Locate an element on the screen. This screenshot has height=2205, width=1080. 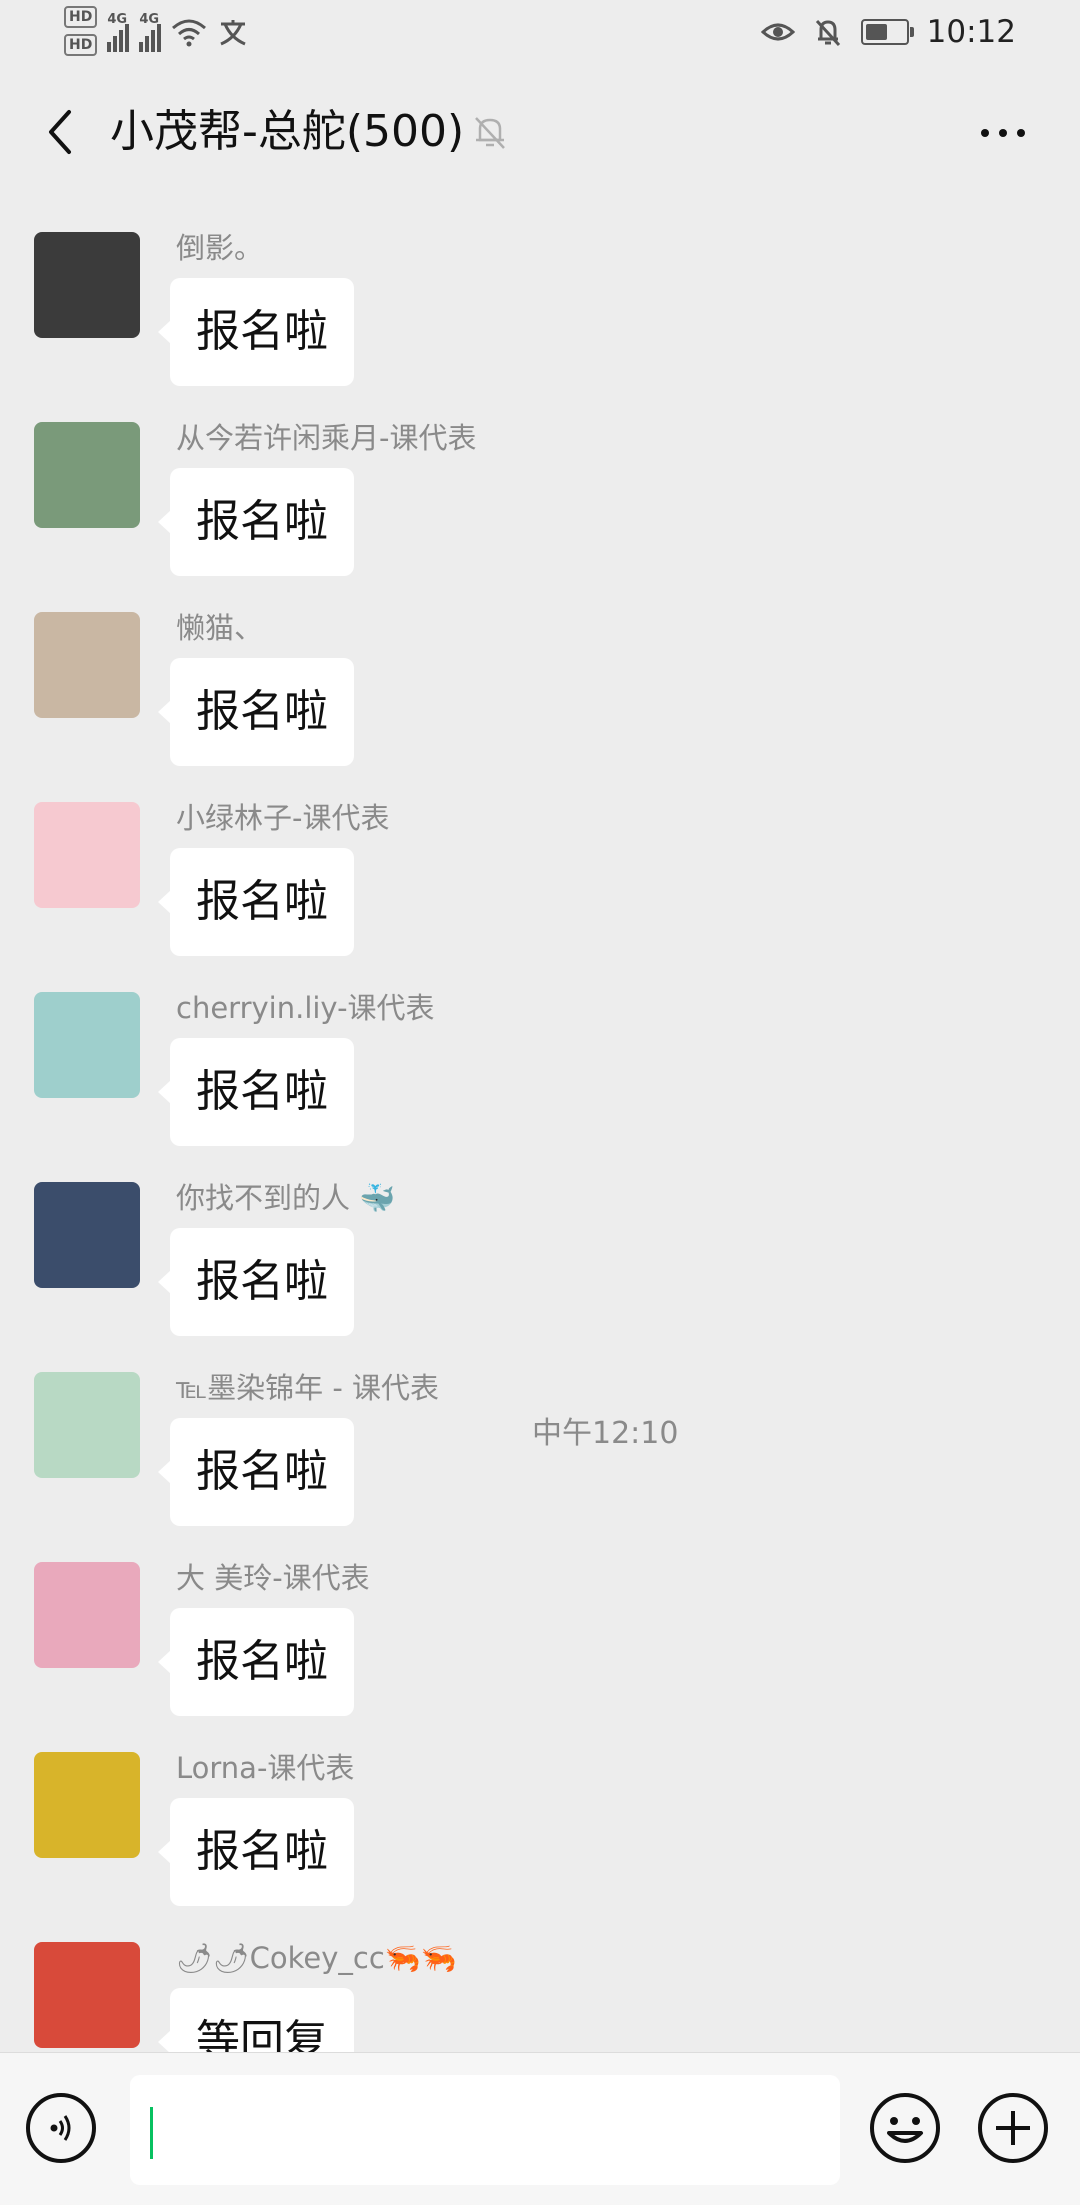
network-type-1: 4G is located at coordinates (117, 19).